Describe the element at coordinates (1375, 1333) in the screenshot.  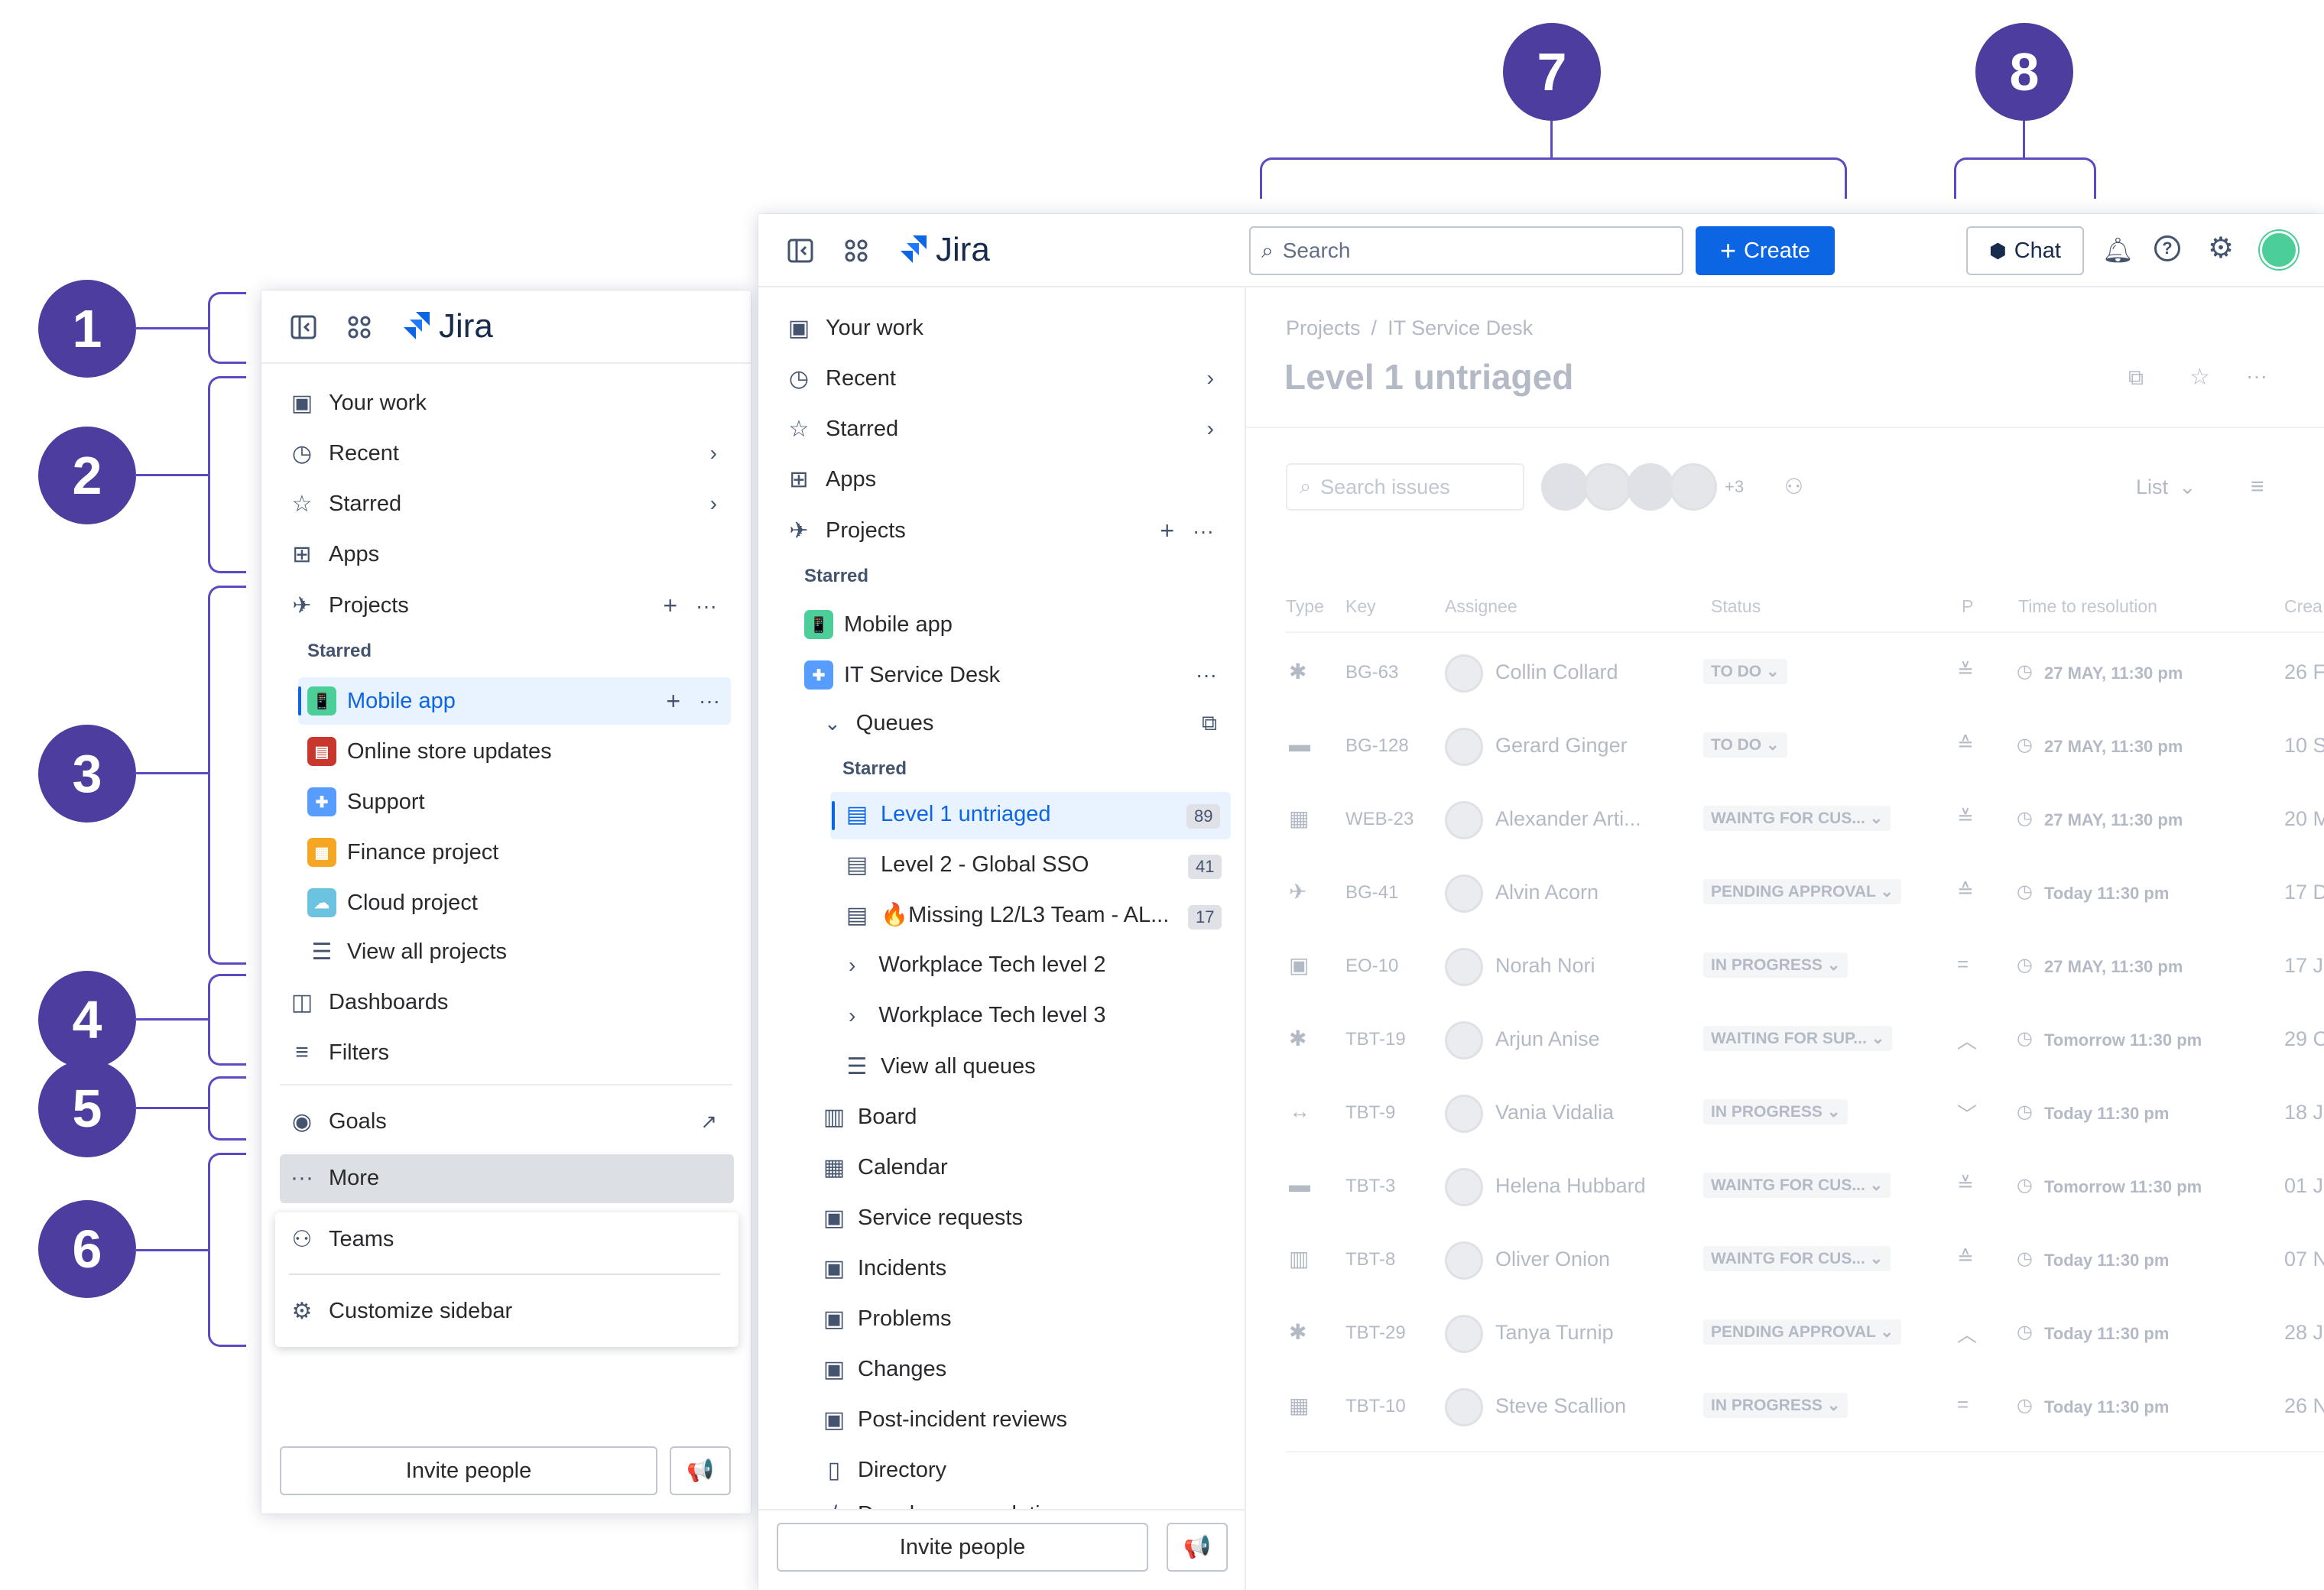
I see `issue-key: TBT-29` at that location.